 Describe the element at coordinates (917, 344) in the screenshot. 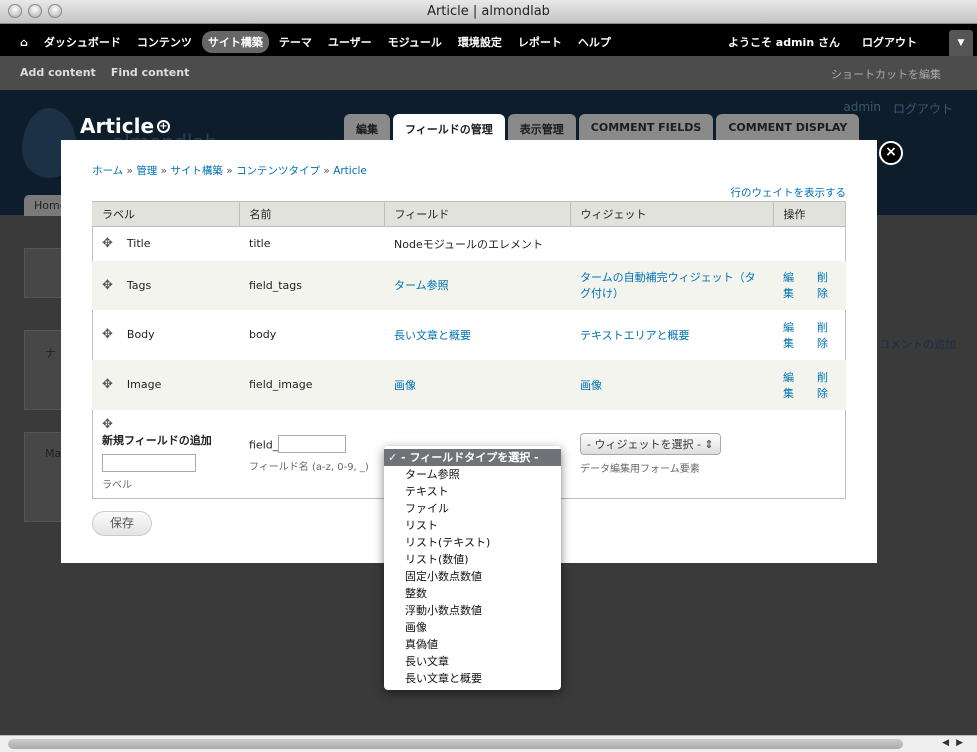

I see `background-comment-add: コメントの追加` at that location.